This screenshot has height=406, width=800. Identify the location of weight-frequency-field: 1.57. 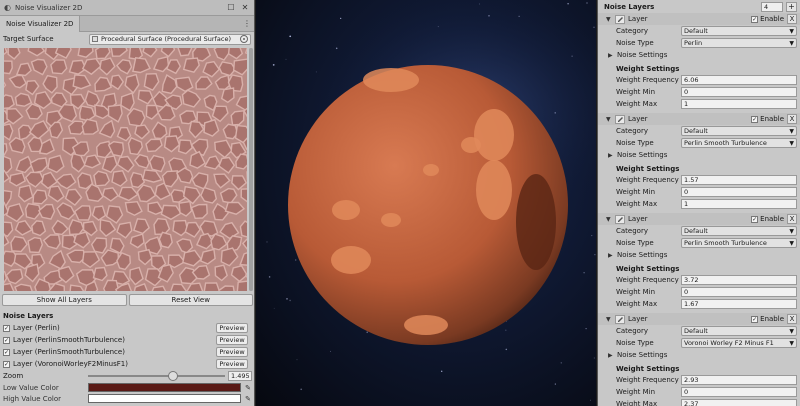
(739, 180).